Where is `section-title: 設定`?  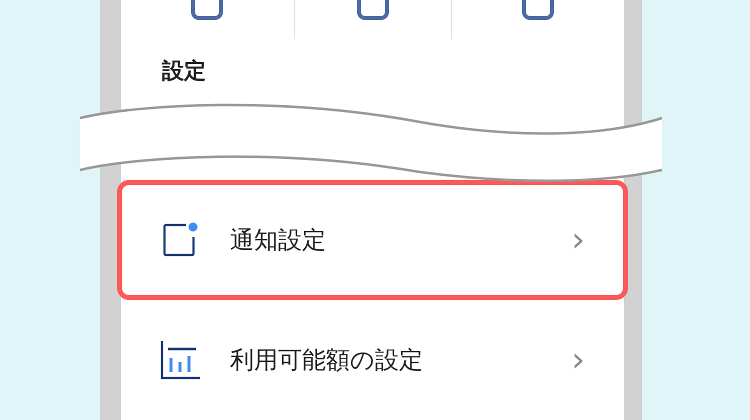 section-title: 設定 is located at coordinates (184, 72).